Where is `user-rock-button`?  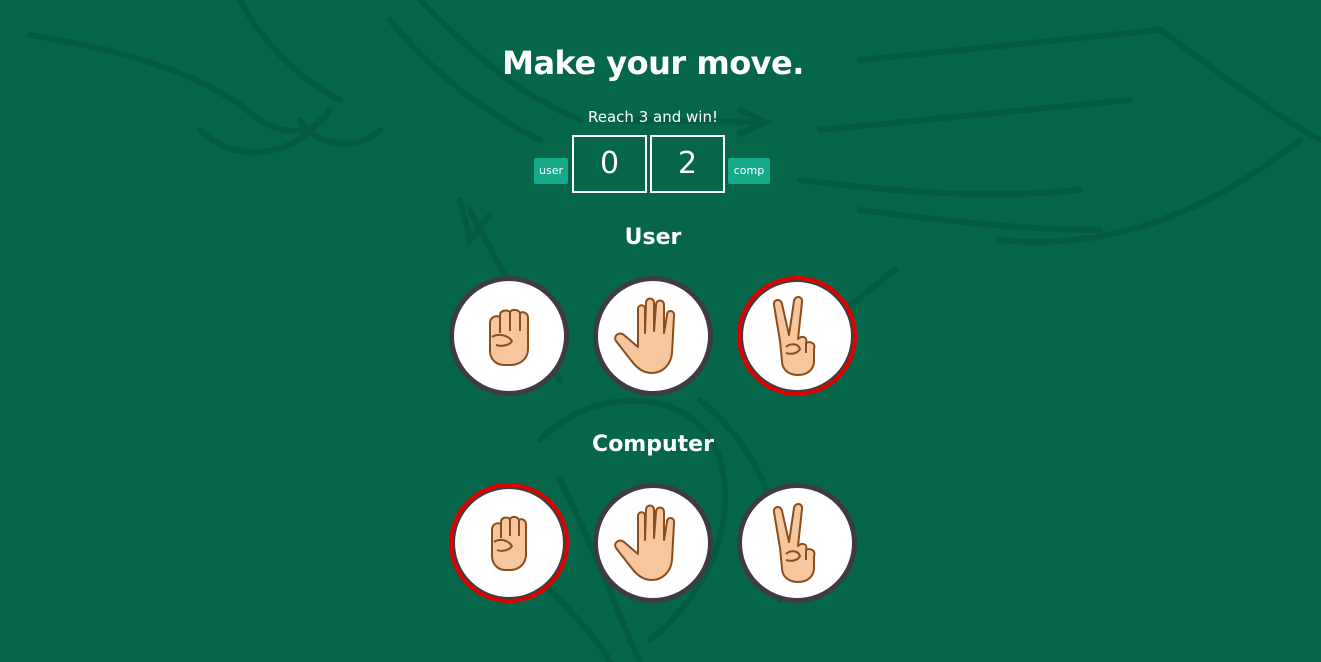
user-rock-button is located at coordinates (509, 336).